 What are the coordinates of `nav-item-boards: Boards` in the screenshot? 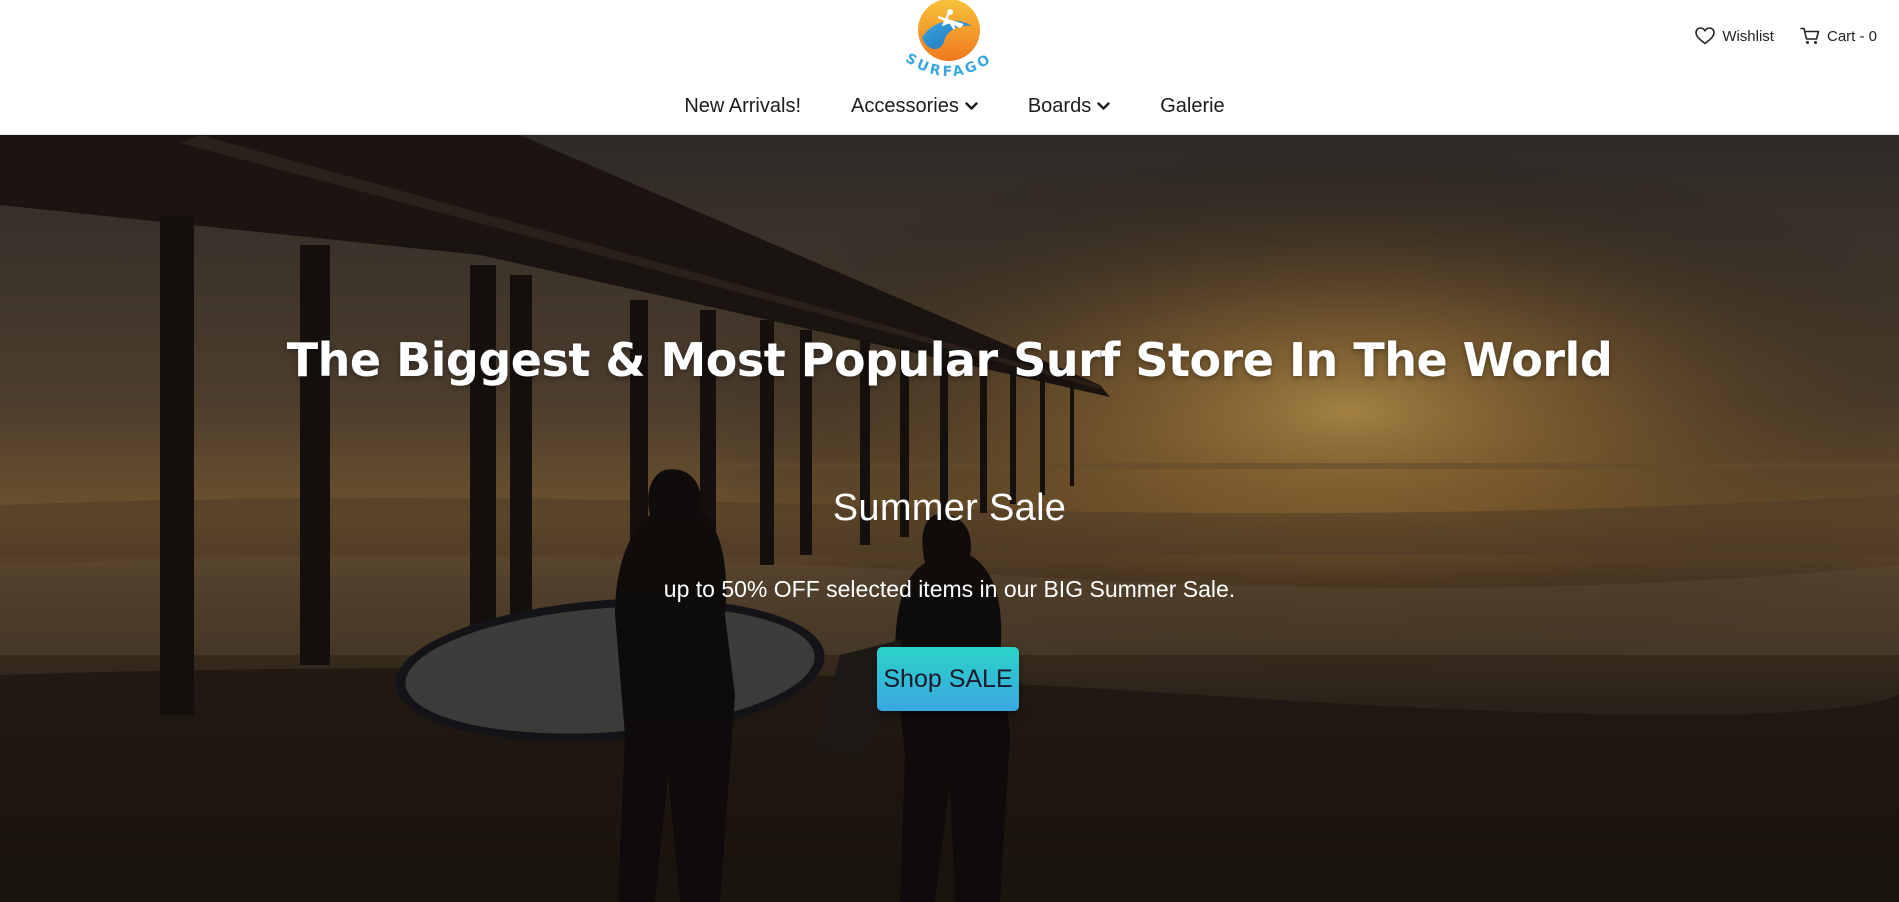 It's located at (1069, 106).